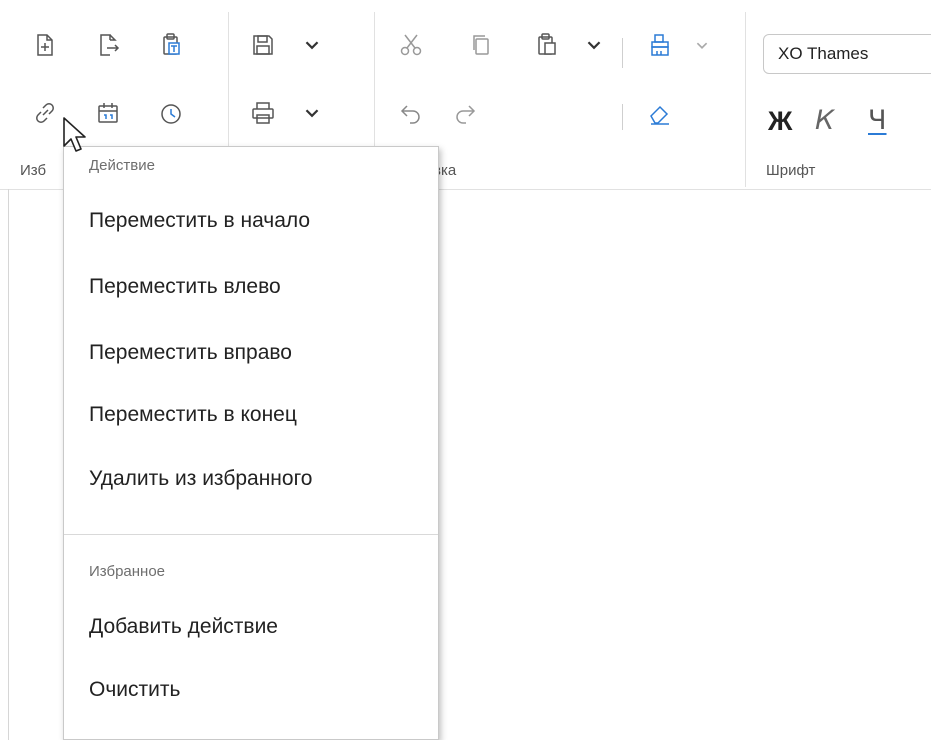  I want to click on menu-section-header-action: Действие, so click(122, 165).